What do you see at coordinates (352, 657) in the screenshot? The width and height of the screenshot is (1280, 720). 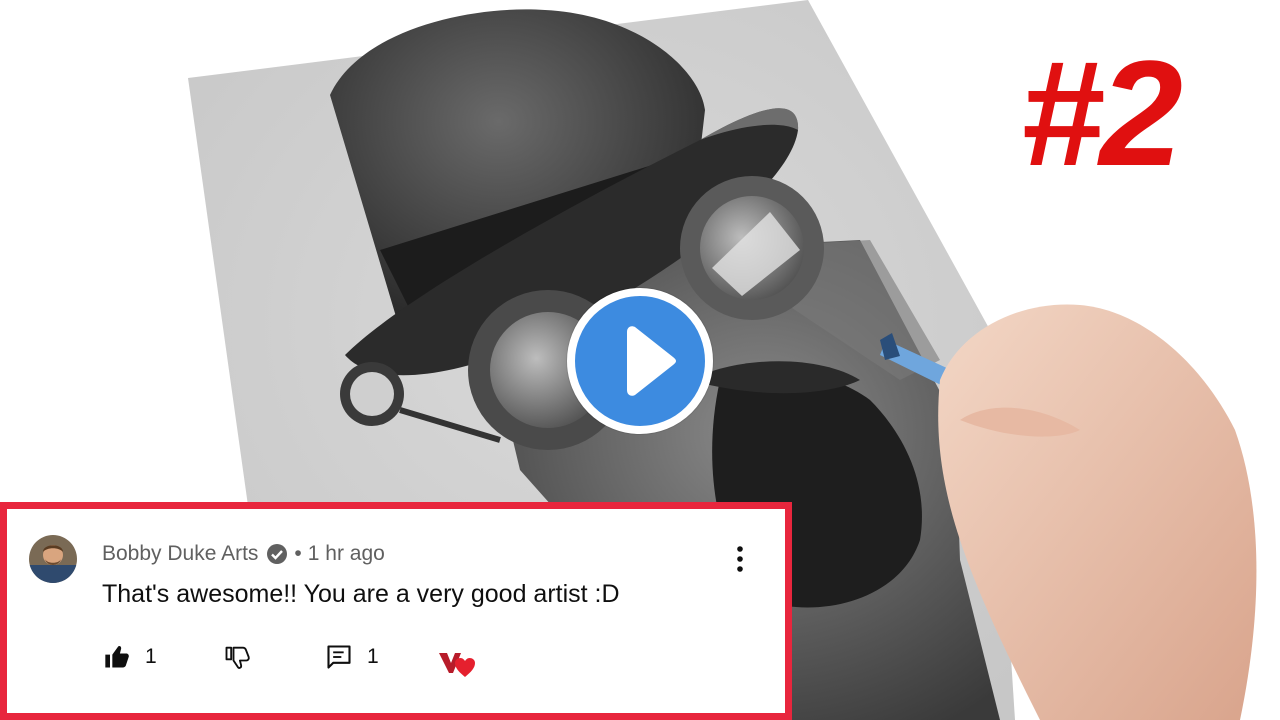 I see `reply-button: 1` at bounding box center [352, 657].